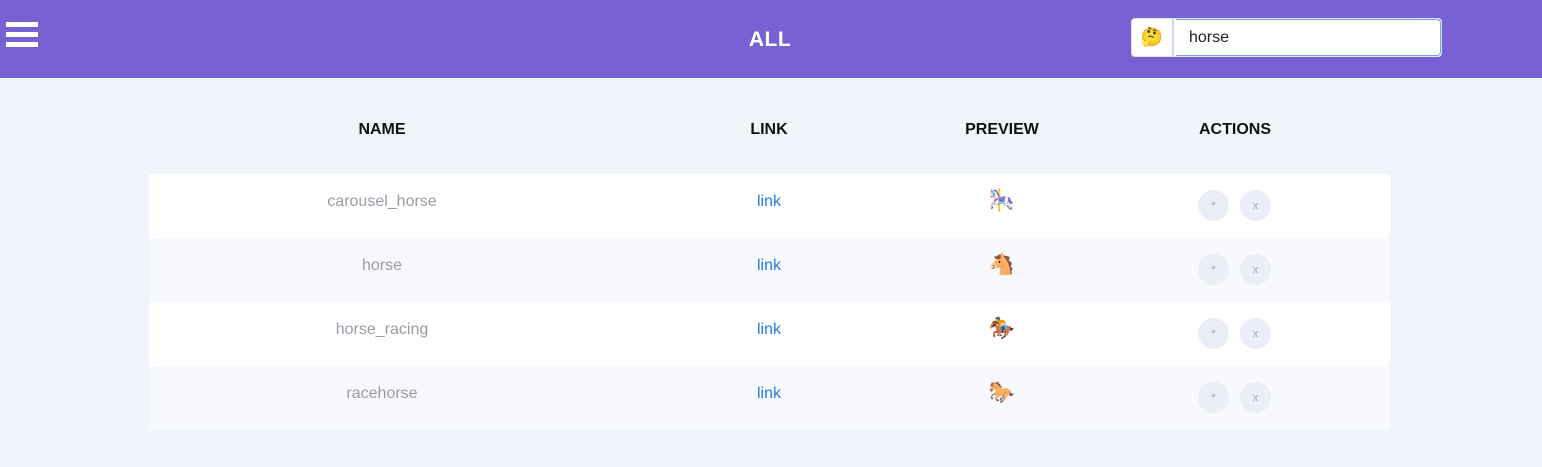 The height and width of the screenshot is (467, 1542). I want to click on column-header-preview: PREVIEW, so click(1002, 129).